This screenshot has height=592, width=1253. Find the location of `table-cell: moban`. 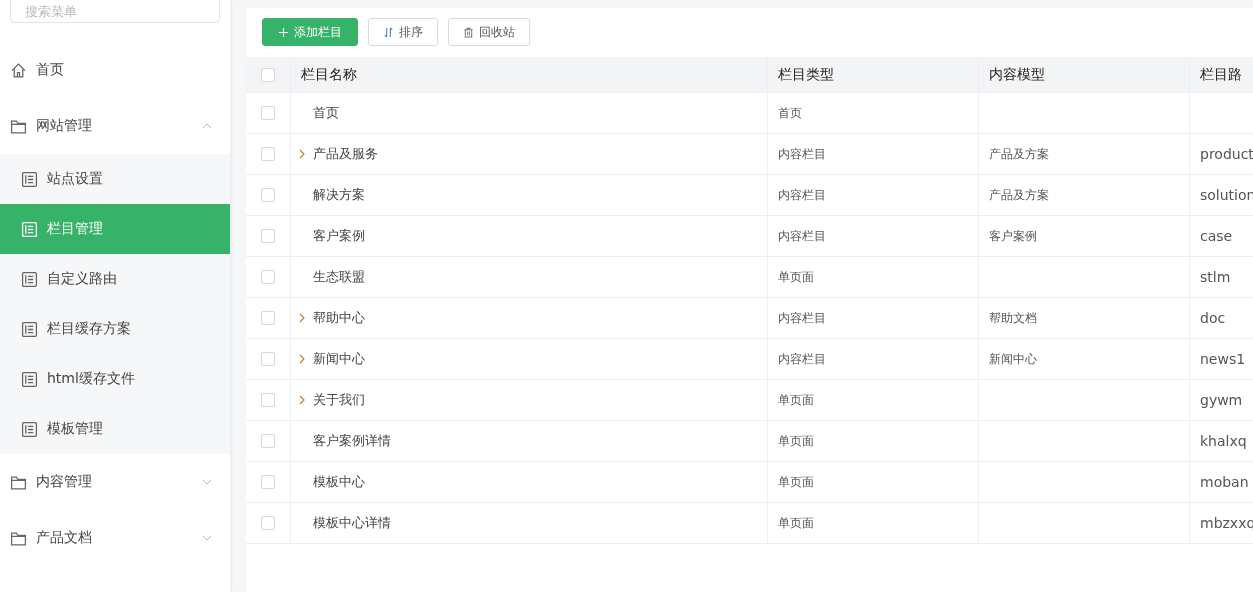

table-cell: moban is located at coordinates (1224, 482).